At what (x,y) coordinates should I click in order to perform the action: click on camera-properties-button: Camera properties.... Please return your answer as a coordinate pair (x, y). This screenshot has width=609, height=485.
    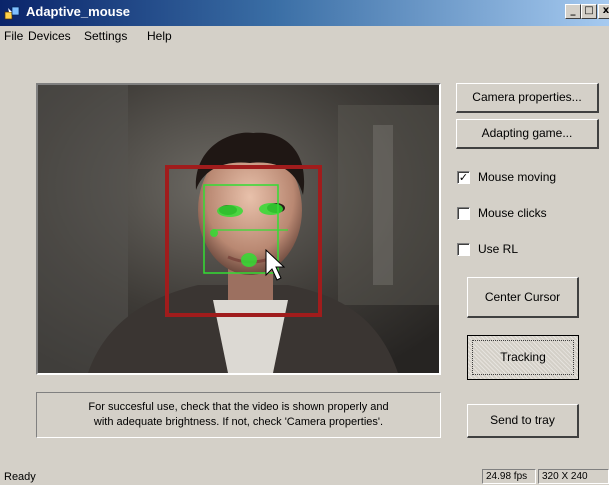
    Looking at the image, I should click on (527, 98).